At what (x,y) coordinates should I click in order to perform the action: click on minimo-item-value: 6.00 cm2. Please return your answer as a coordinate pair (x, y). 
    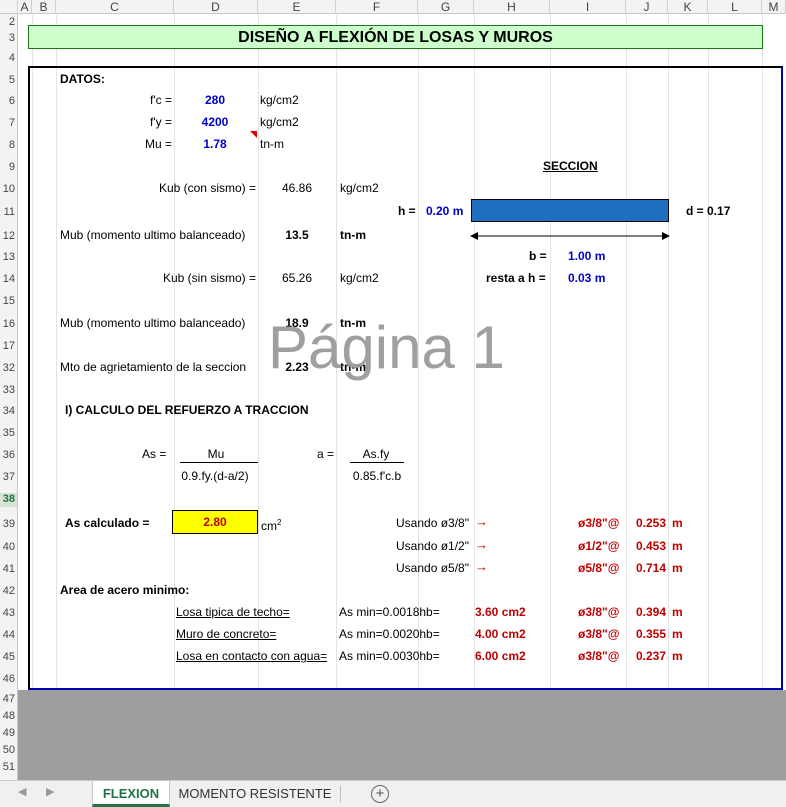
    Looking at the image, I should click on (500, 656).